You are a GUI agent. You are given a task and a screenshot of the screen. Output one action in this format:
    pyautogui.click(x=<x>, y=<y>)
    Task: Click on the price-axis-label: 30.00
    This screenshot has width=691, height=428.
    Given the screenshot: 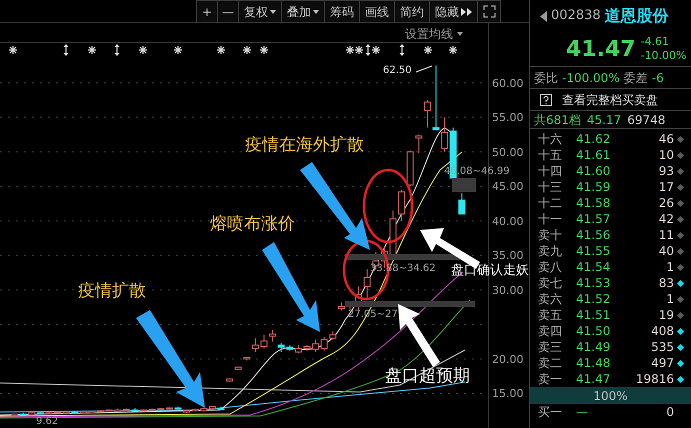 What is the action you would take?
    pyautogui.click(x=508, y=290)
    